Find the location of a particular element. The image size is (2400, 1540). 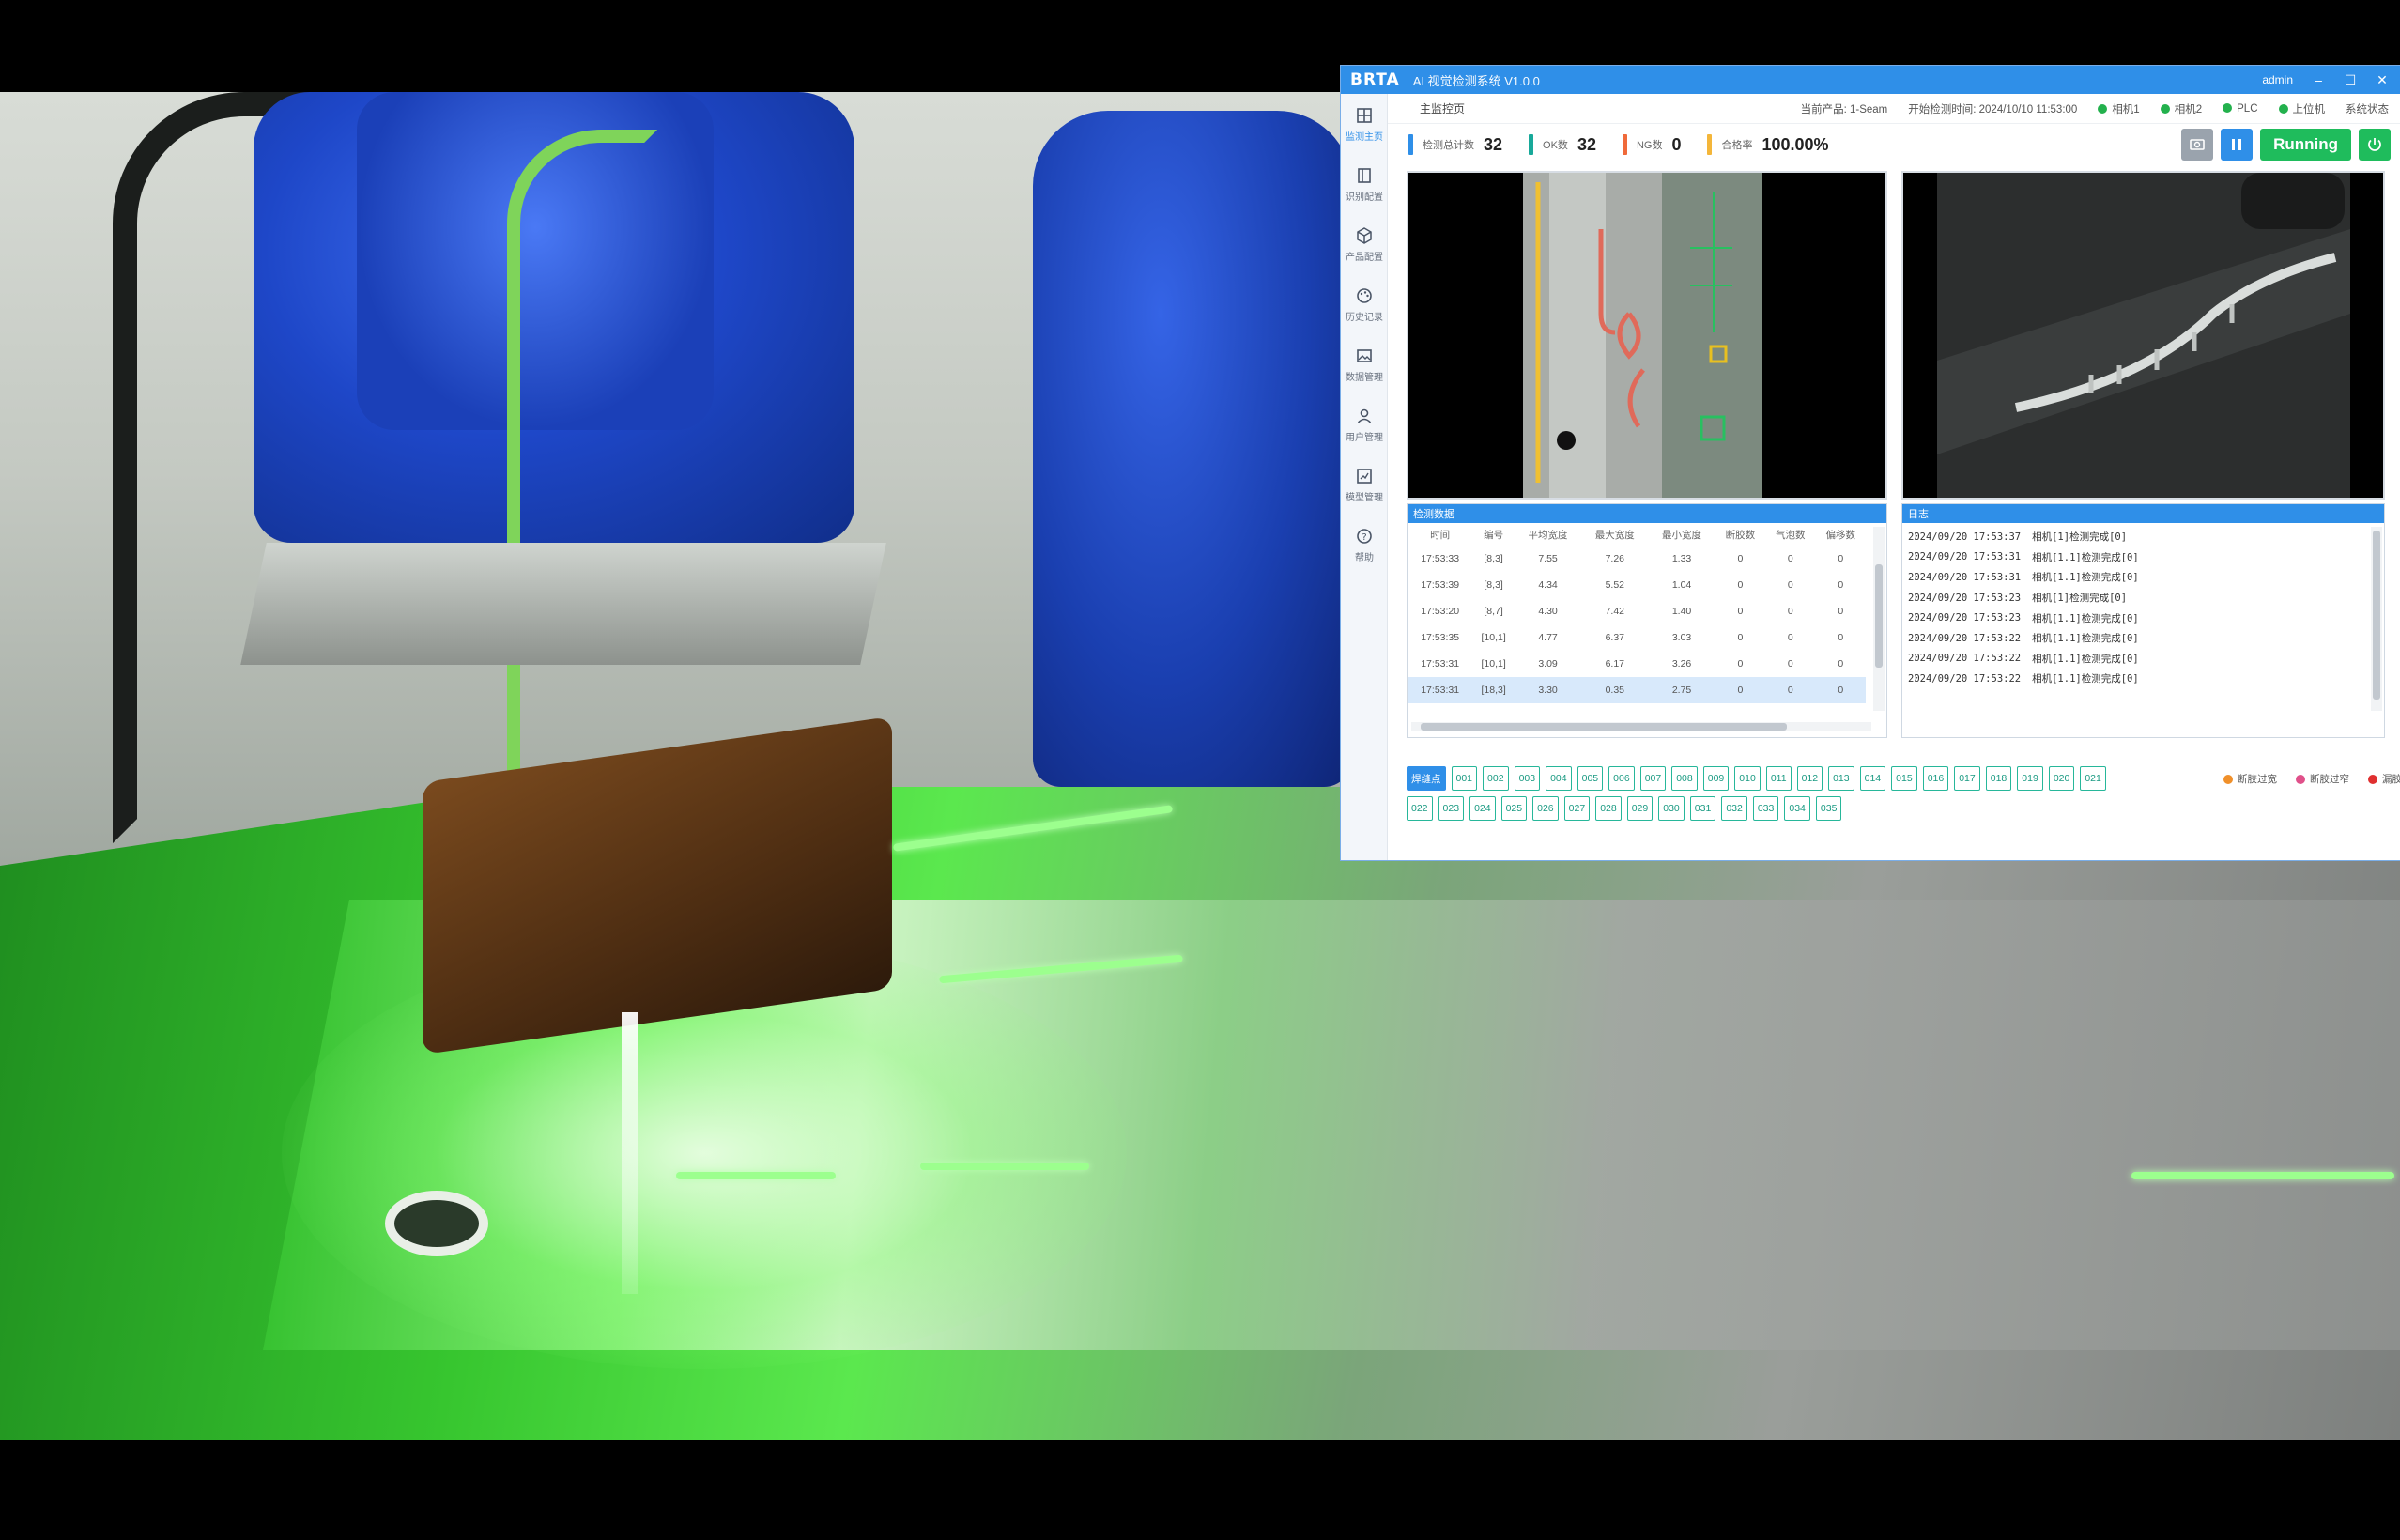

current-product: 当前产品: 1-Seam is located at coordinates (1844, 109).